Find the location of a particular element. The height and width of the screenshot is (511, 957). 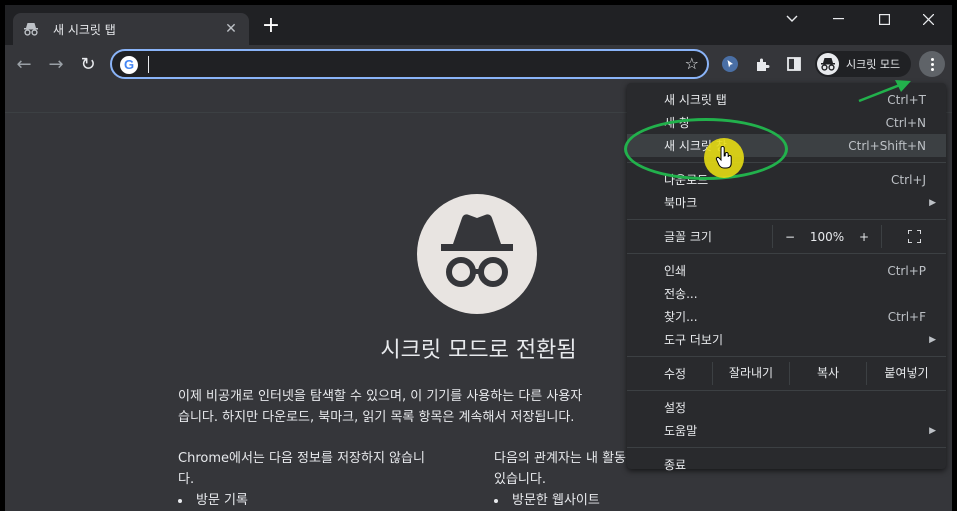

chrome-menu-button is located at coordinates (932, 64).